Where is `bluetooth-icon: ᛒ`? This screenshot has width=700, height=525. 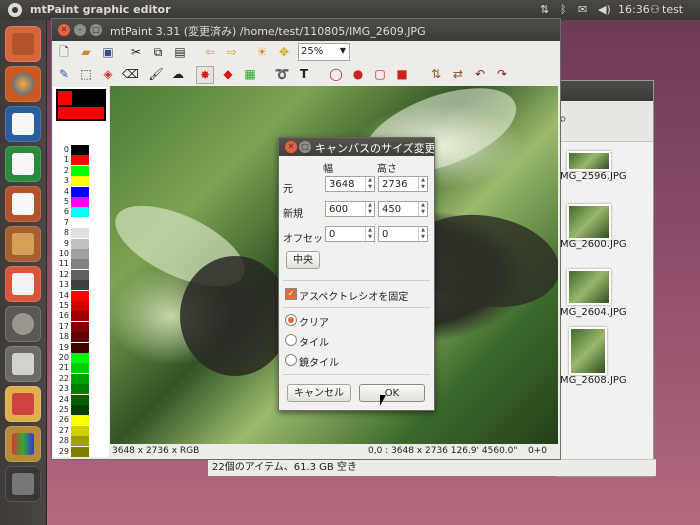 bluetooth-icon: ᛒ is located at coordinates (563, 9).